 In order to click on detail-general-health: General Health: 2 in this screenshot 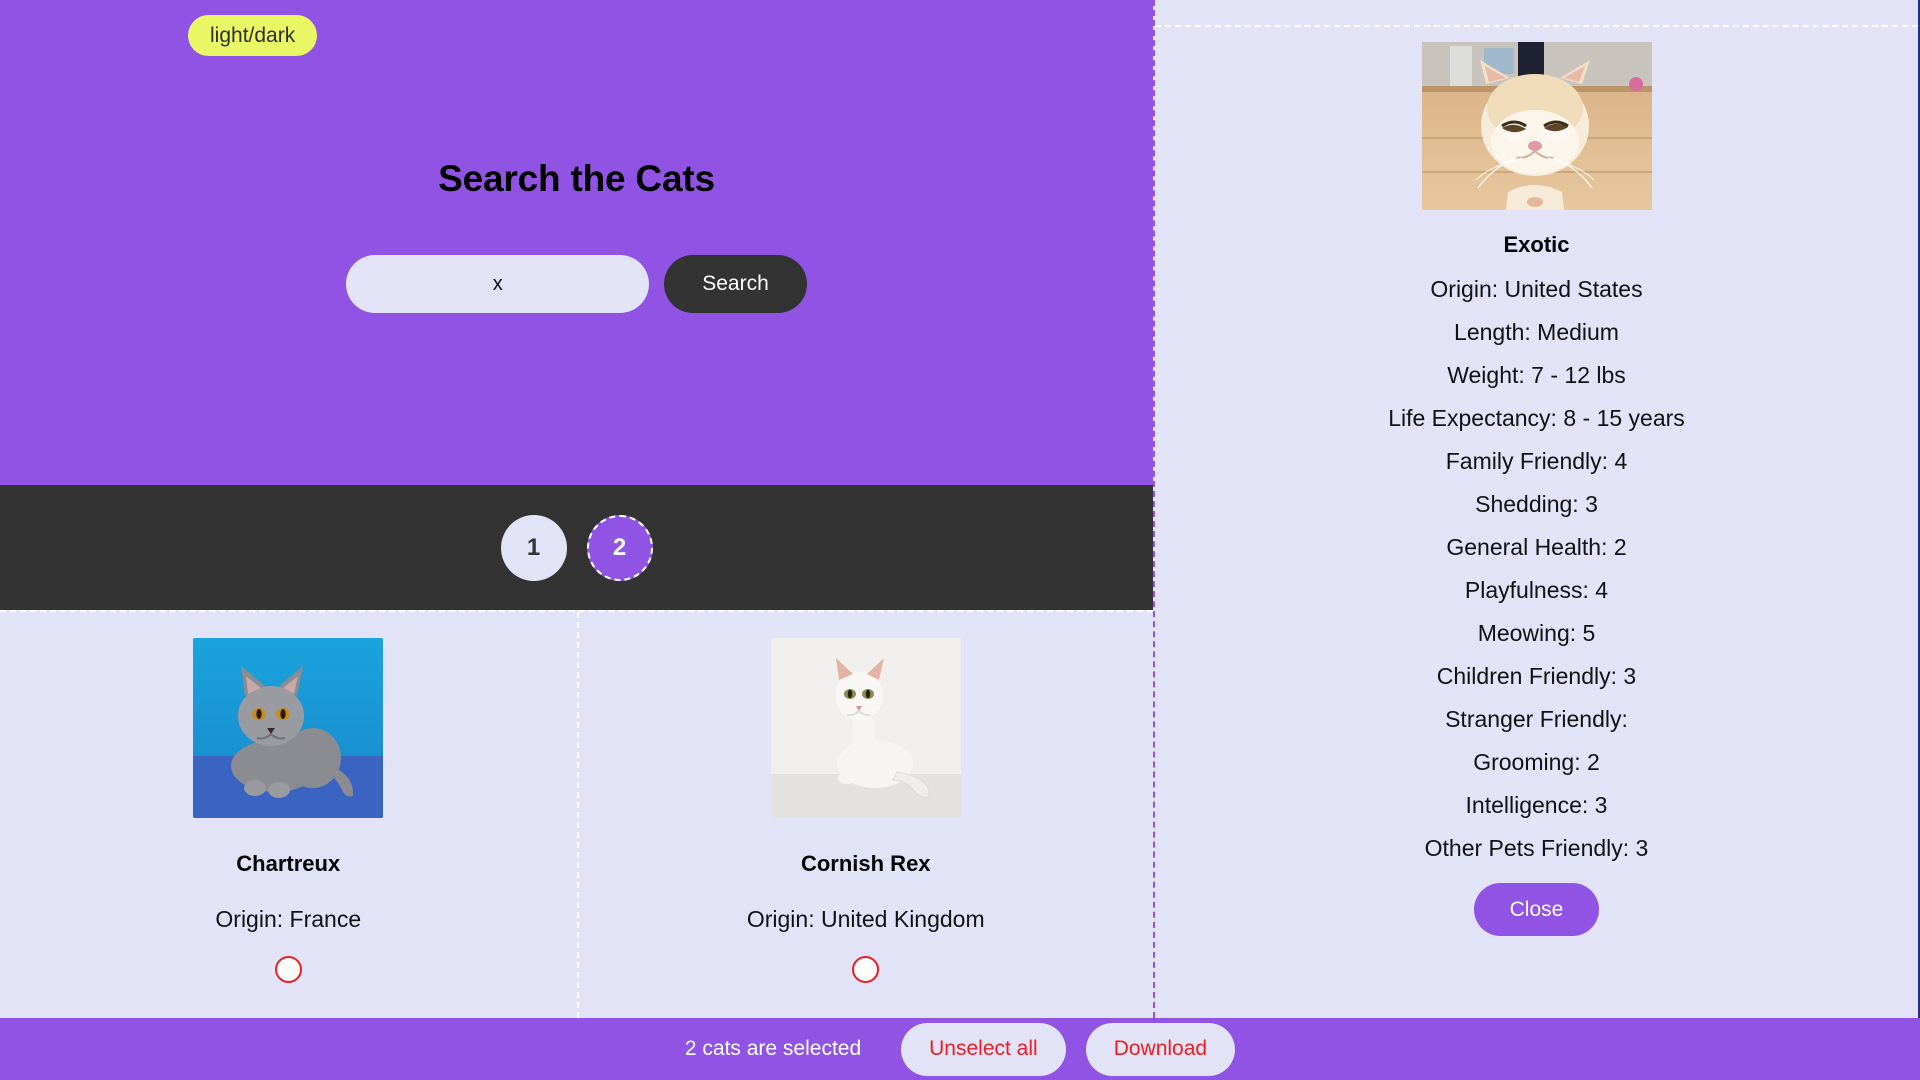, I will do `click(1536, 547)`.